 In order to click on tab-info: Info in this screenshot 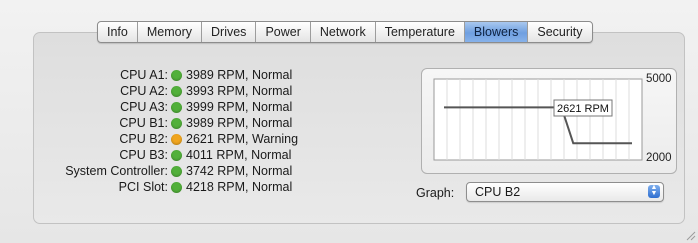, I will do `click(118, 32)`.